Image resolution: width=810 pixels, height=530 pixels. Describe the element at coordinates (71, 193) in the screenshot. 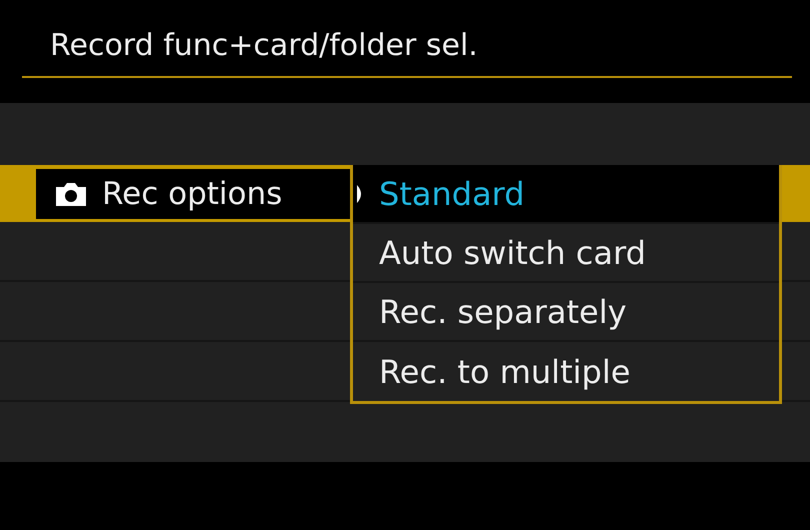

I see `camera-icon` at that location.